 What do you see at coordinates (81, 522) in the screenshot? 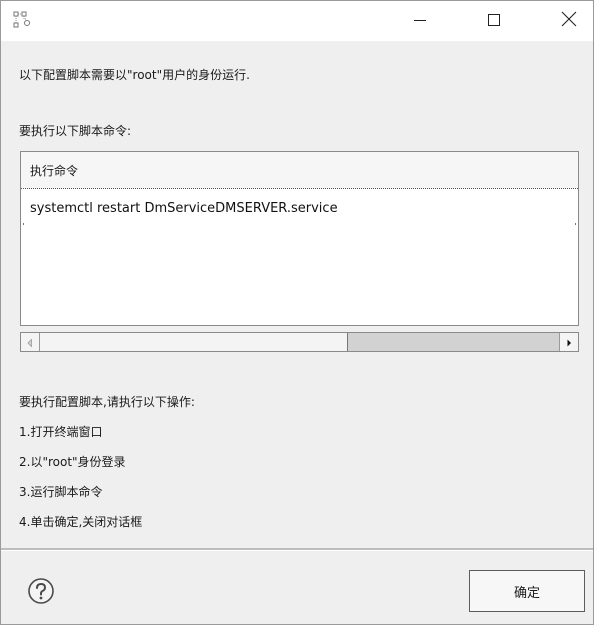
I see `instruction-step: 4.单击确定,关闭对话框` at bounding box center [81, 522].